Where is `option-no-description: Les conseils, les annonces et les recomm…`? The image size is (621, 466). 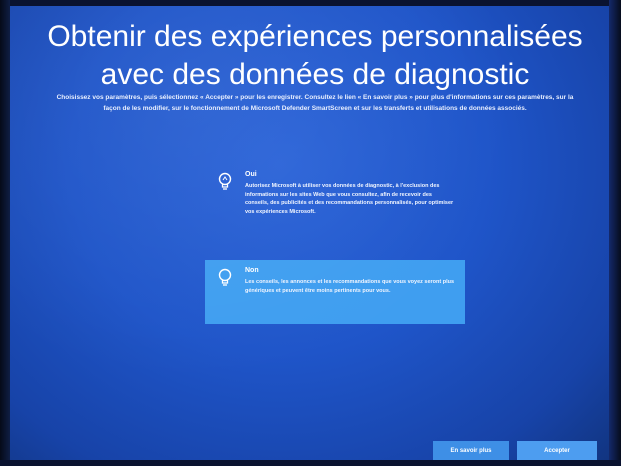 option-no-description: Les conseils, les annonces et les recomm… is located at coordinates (350, 286).